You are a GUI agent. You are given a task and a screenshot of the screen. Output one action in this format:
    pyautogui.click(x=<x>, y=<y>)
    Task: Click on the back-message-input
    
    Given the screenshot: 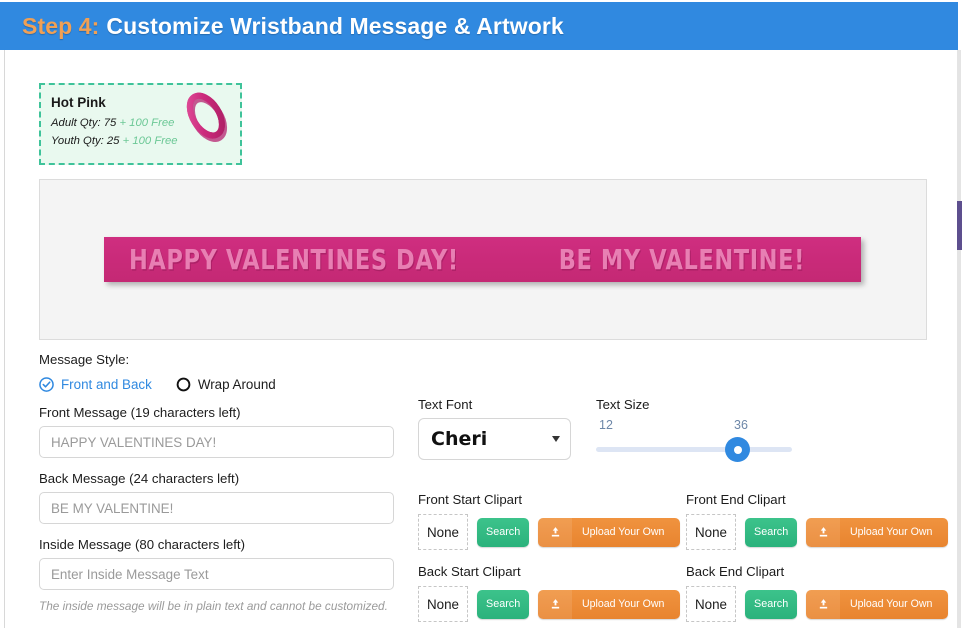 What is the action you would take?
    pyautogui.click(x=216, y=508)
    